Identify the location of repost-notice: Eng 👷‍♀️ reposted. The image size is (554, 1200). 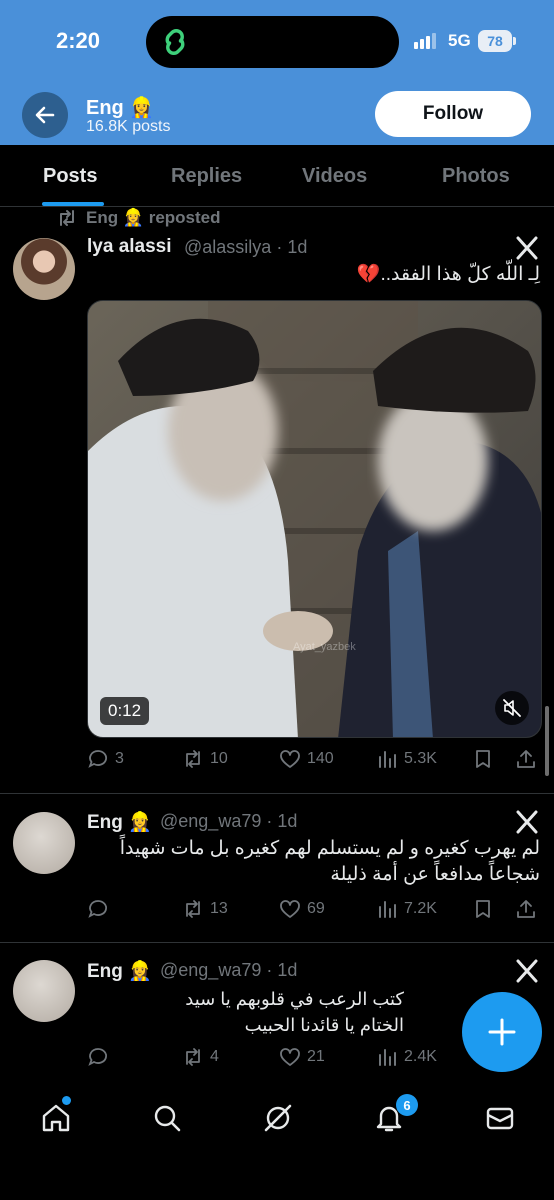
(138, 218).